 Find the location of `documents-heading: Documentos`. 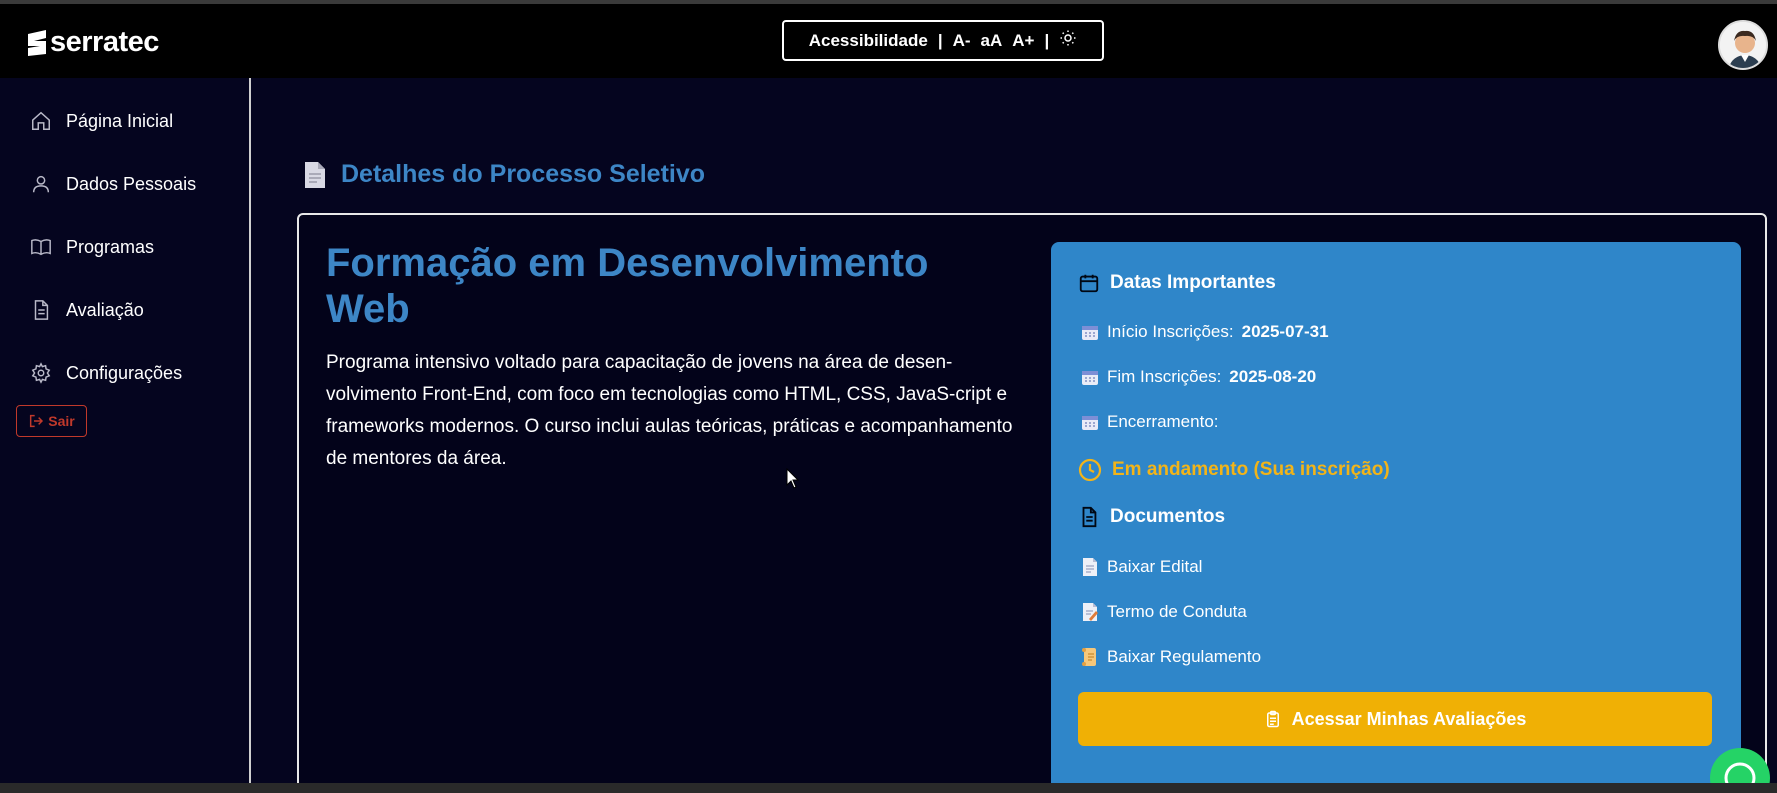

documents-heading: Documentos is located at coordinates (1151, 517).